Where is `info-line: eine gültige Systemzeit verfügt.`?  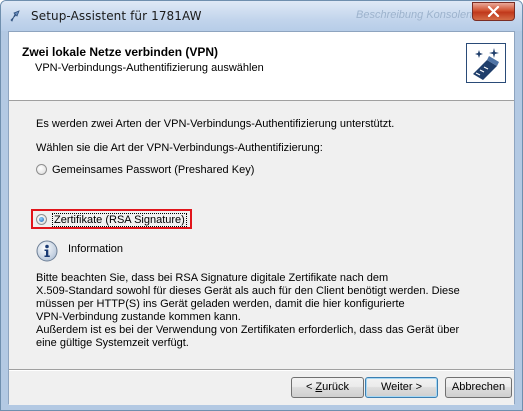
info-line: eine gültige Systemzeit verfügt. is located at coordinates (112, 343).